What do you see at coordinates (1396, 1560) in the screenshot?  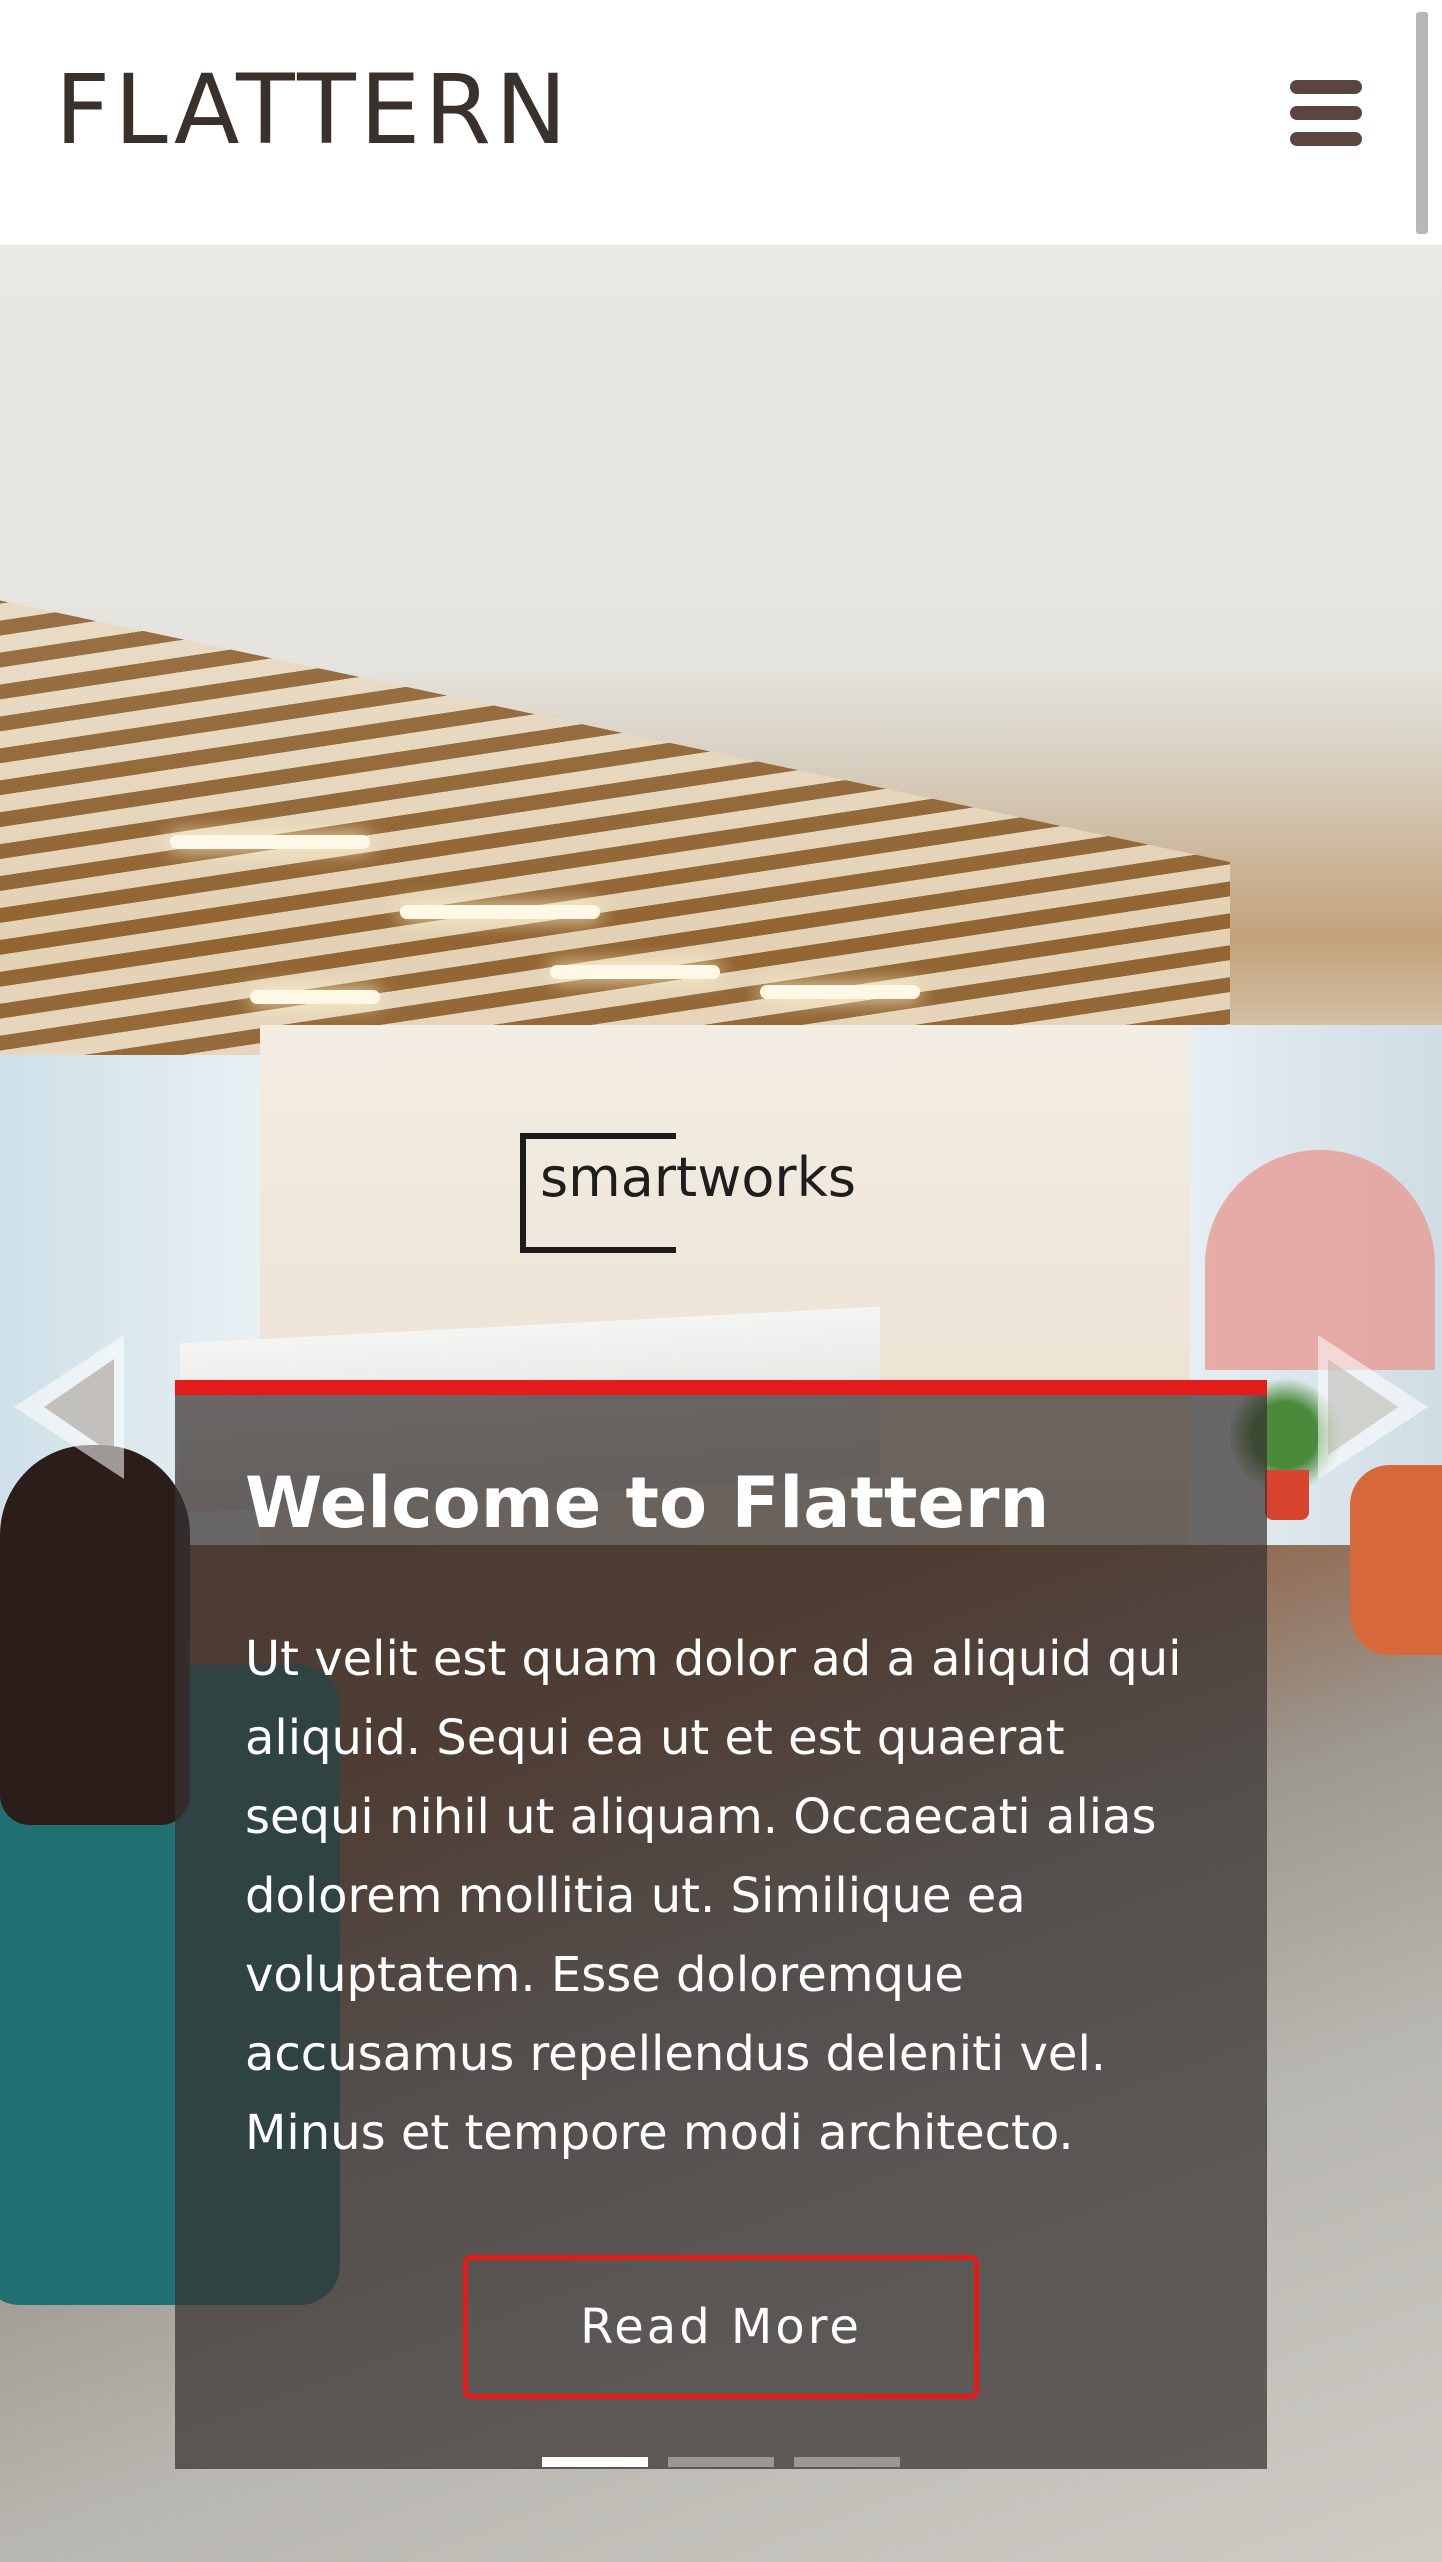 I see `photo-chair` at bounding box center [1396, 1560].